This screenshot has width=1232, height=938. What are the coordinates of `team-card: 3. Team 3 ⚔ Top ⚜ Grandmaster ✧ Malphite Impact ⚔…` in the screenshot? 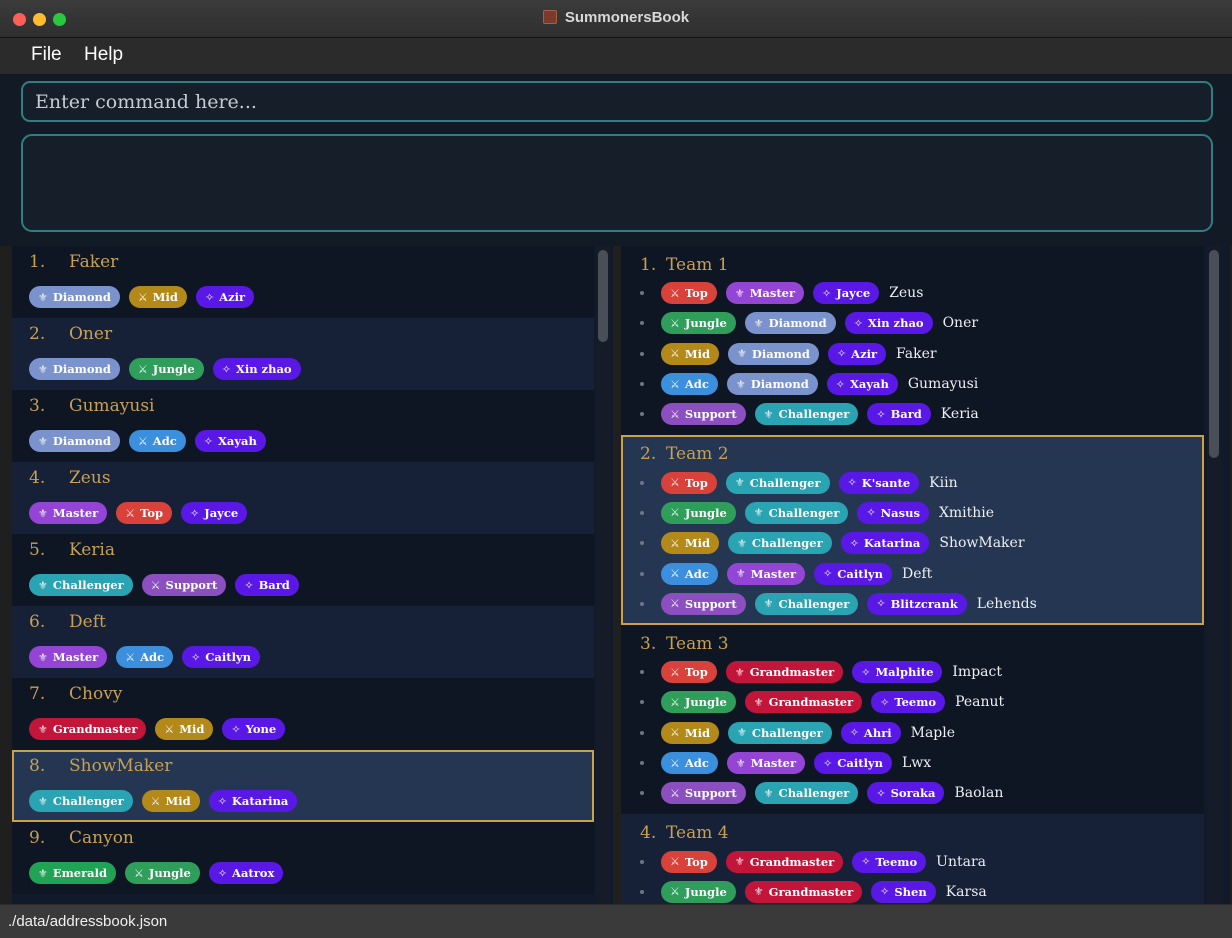 It's located at (912, 719).